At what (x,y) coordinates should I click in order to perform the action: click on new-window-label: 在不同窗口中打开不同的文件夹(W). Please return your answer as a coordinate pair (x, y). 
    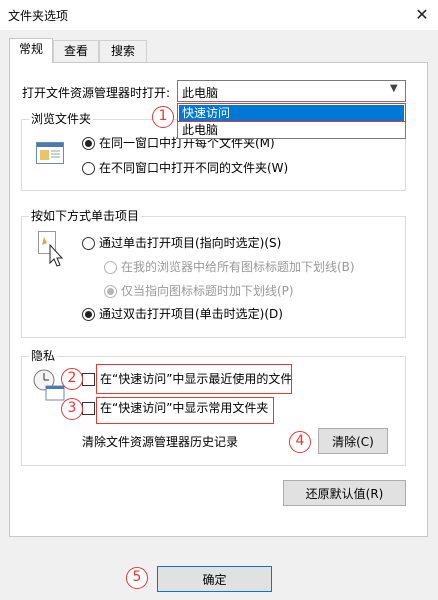
    Looking at the image, I should click on (193, 168).